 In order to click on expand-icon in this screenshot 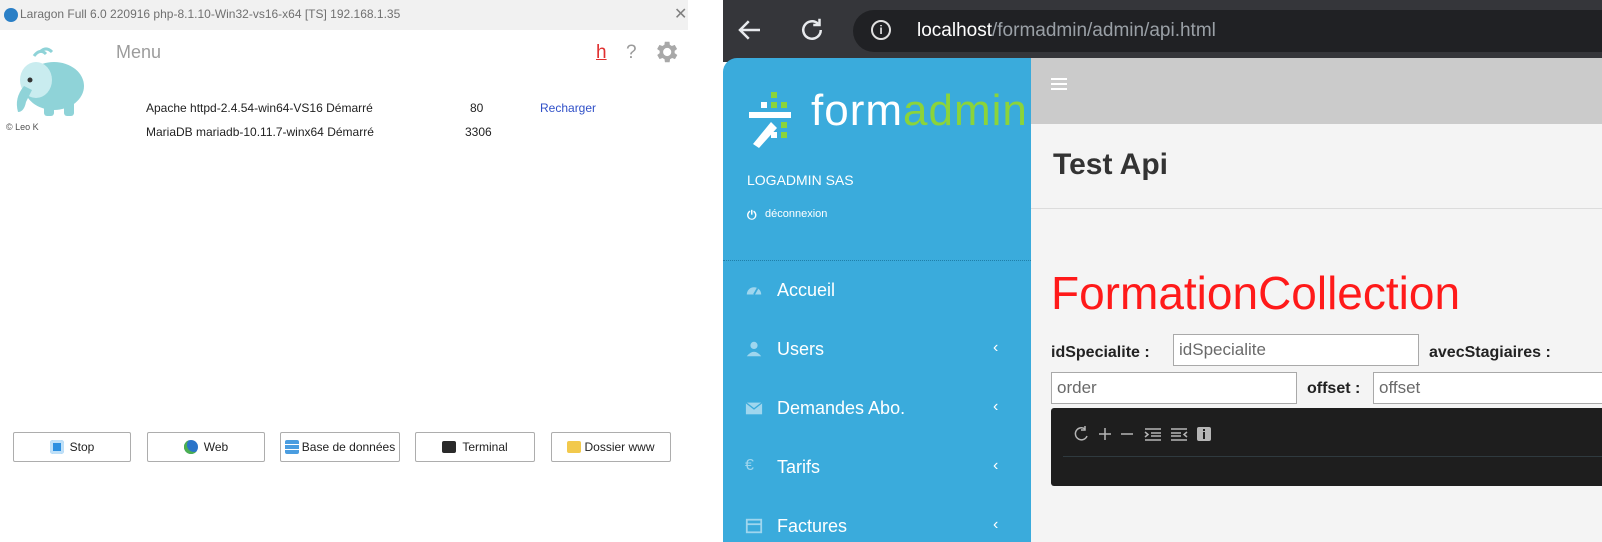, I will do `click(1105, 434)`.